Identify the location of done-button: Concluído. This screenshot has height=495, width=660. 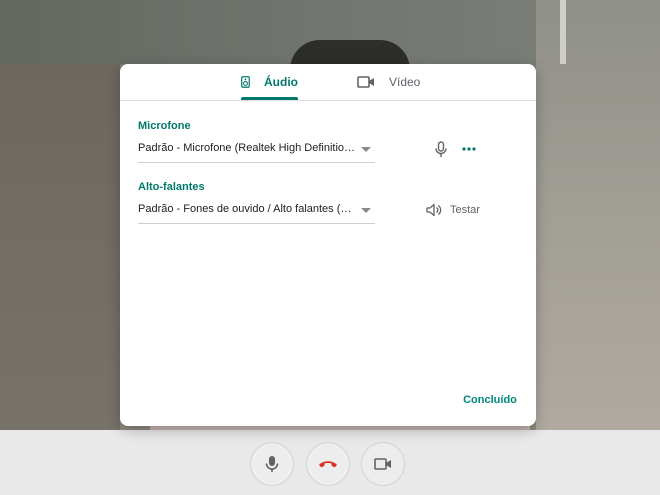
(490, 400).